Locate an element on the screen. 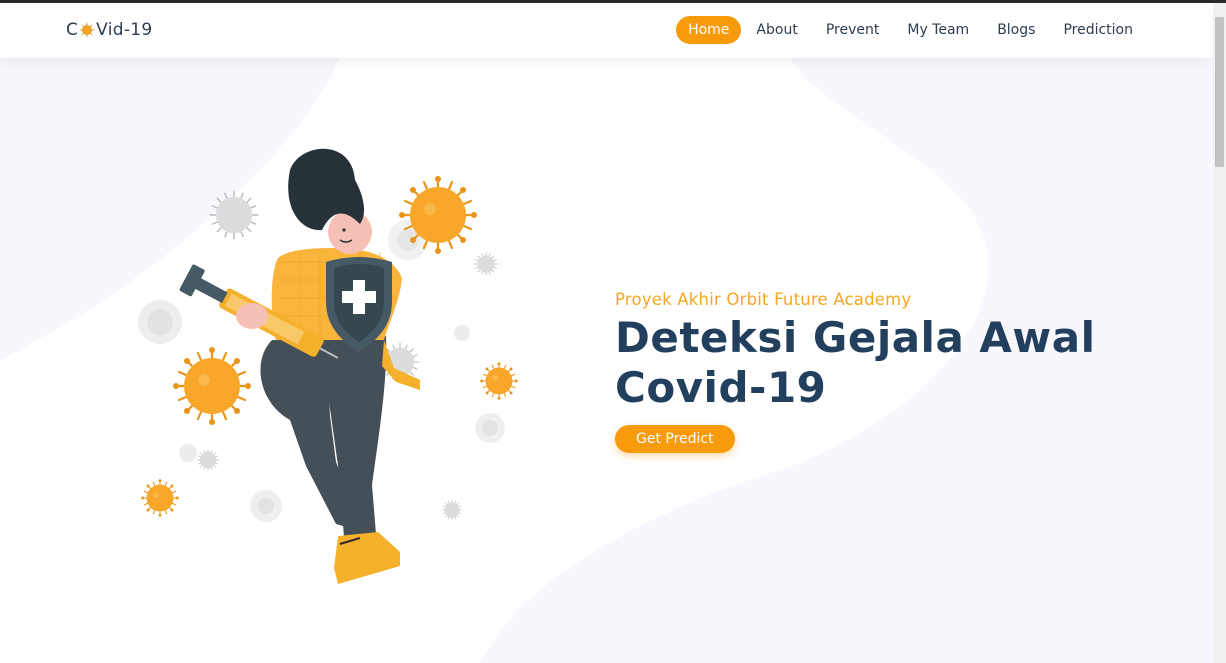 This screenshot has width=1226, height=663. nav-my-team: My Team is located at coordinates (938, 30).